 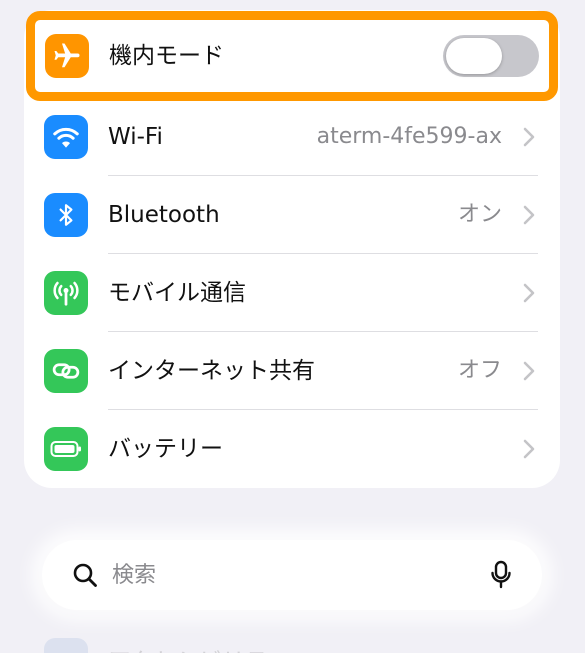 What do you see at coordinates (474, 56) in the screenshot?
I see `toggle-knob` at bounding box center [474, 56].